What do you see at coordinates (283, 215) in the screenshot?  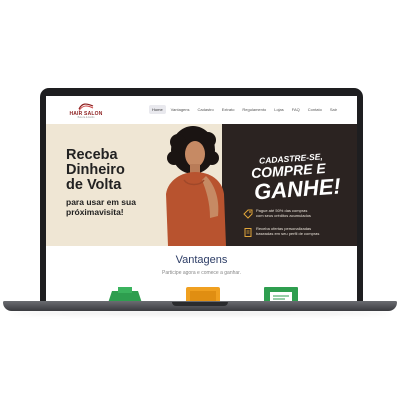 I see `benefit-line-2: com seus créditos acumulados` at bounding box center [283, 215].